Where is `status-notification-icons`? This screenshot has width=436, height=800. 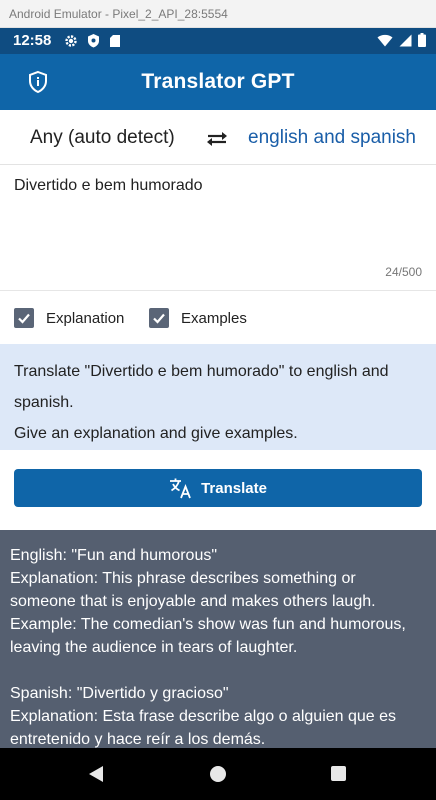
status-notification-icons is located at coordinates (92, 40).